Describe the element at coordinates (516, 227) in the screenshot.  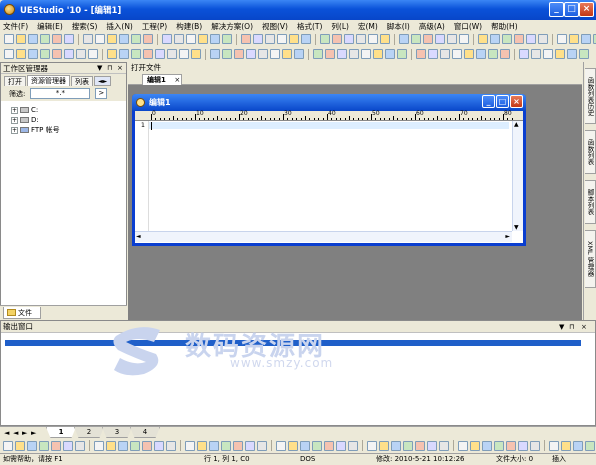
I see `scroll-down-icon: ▼` at that location.